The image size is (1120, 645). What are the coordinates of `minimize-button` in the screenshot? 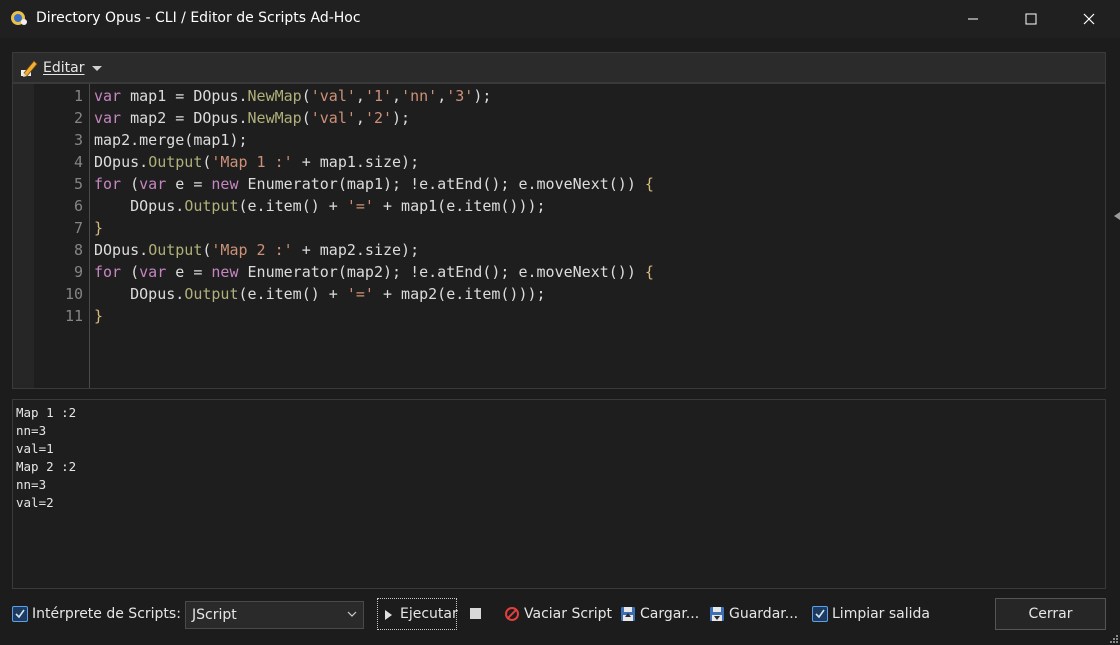 It's located at (973, 19).